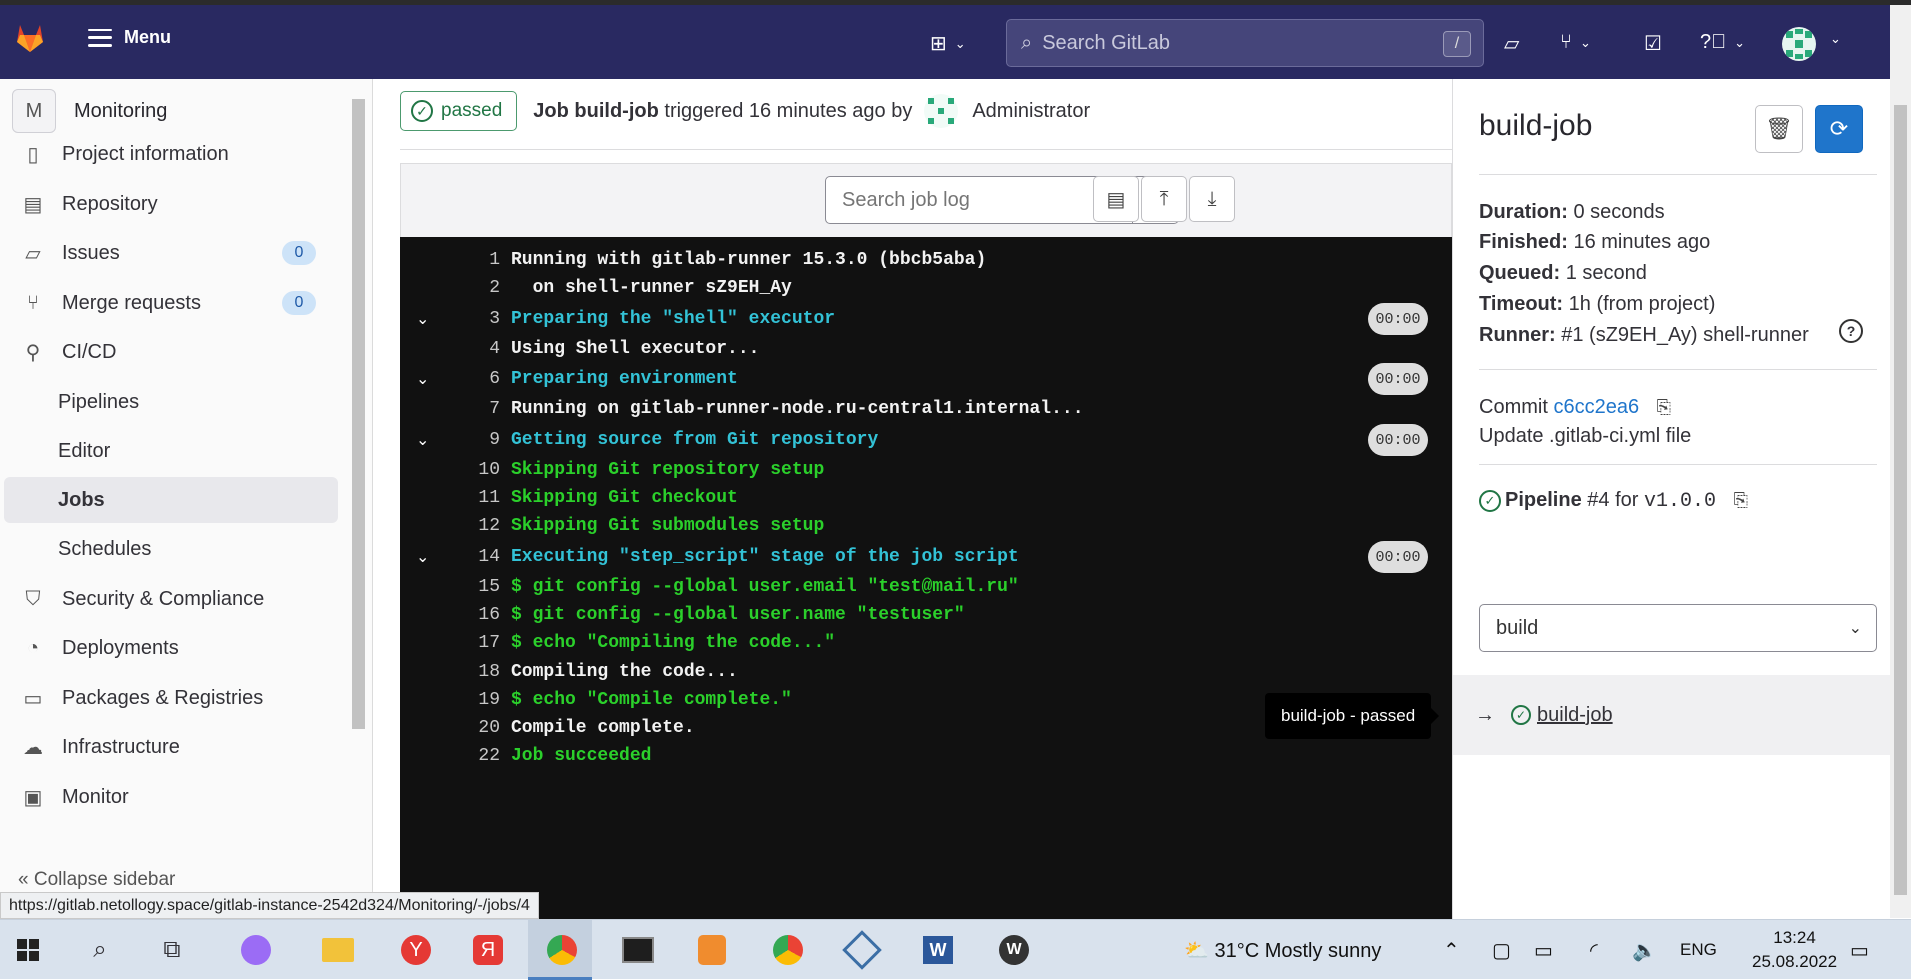 This screenshot has height=980, width=1911. I want to click on main-menu-button: Menu, so click(129, 37).